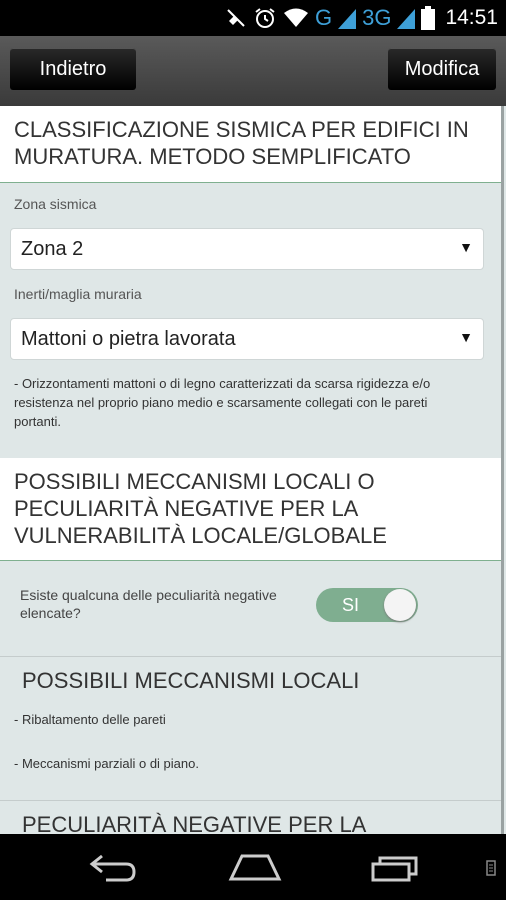 Image resolution: width=506 pixels, height=900 pixels. I want to click on scrollbar, so click(502, 470).